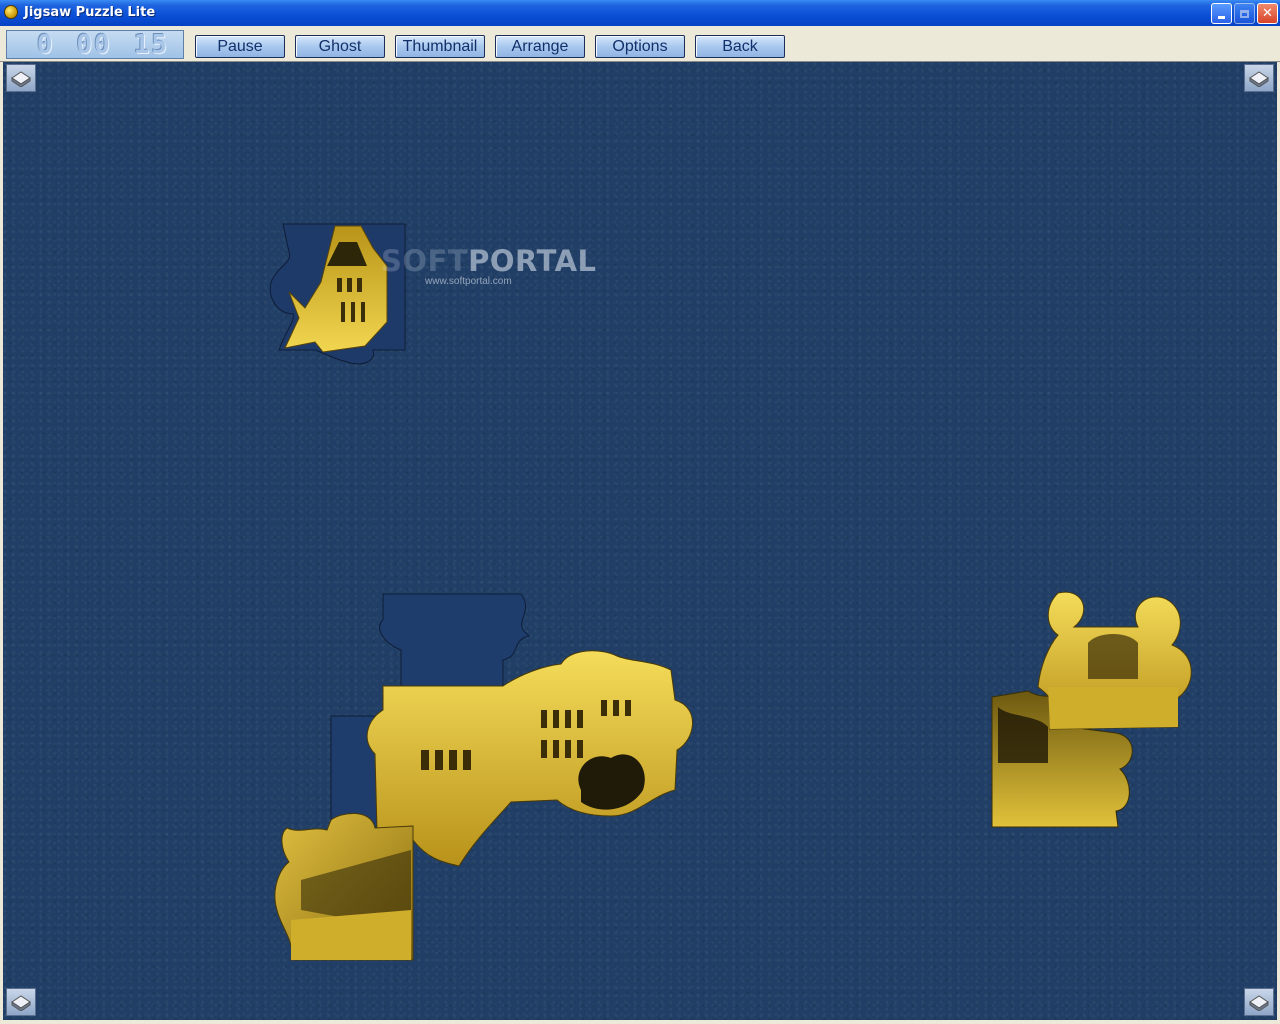 The image size is (1280, 1024). What do you see at coordinates (532, 261) in the screenshot?
I see `watermark-brand-right: PORTAL` at bounding box center [532, 261].